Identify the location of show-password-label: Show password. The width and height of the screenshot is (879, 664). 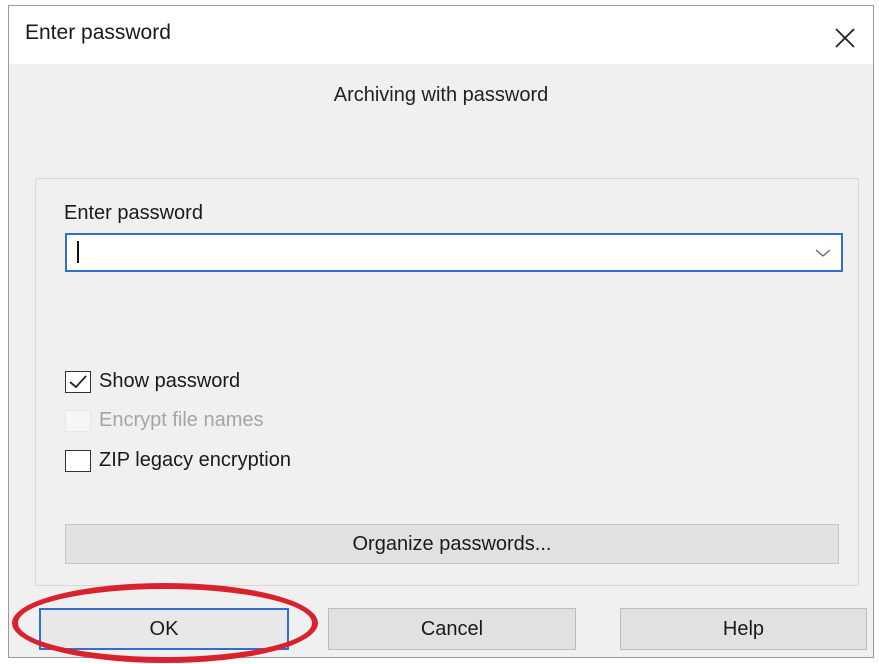
(170, 381).